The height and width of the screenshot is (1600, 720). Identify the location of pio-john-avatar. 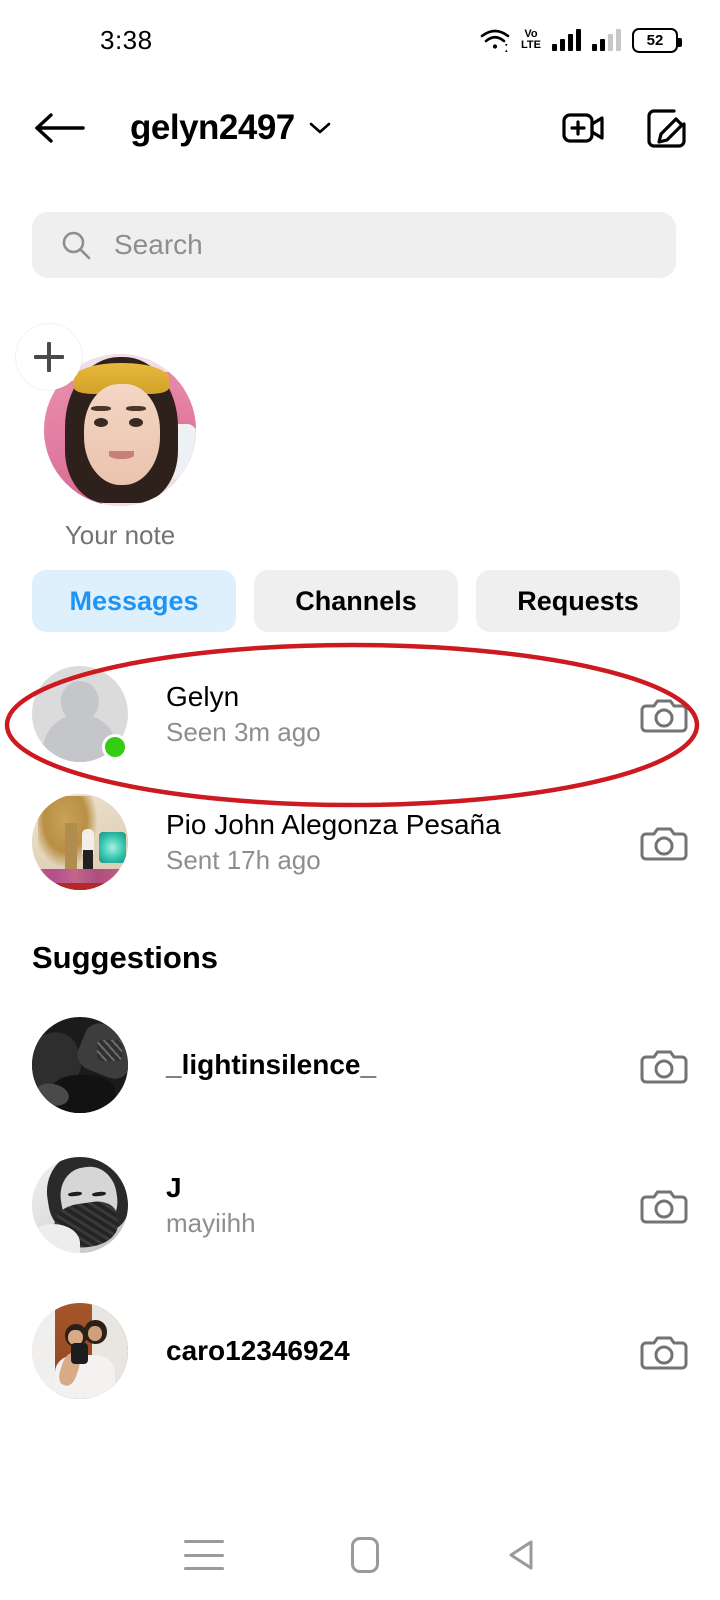
(80, 842).